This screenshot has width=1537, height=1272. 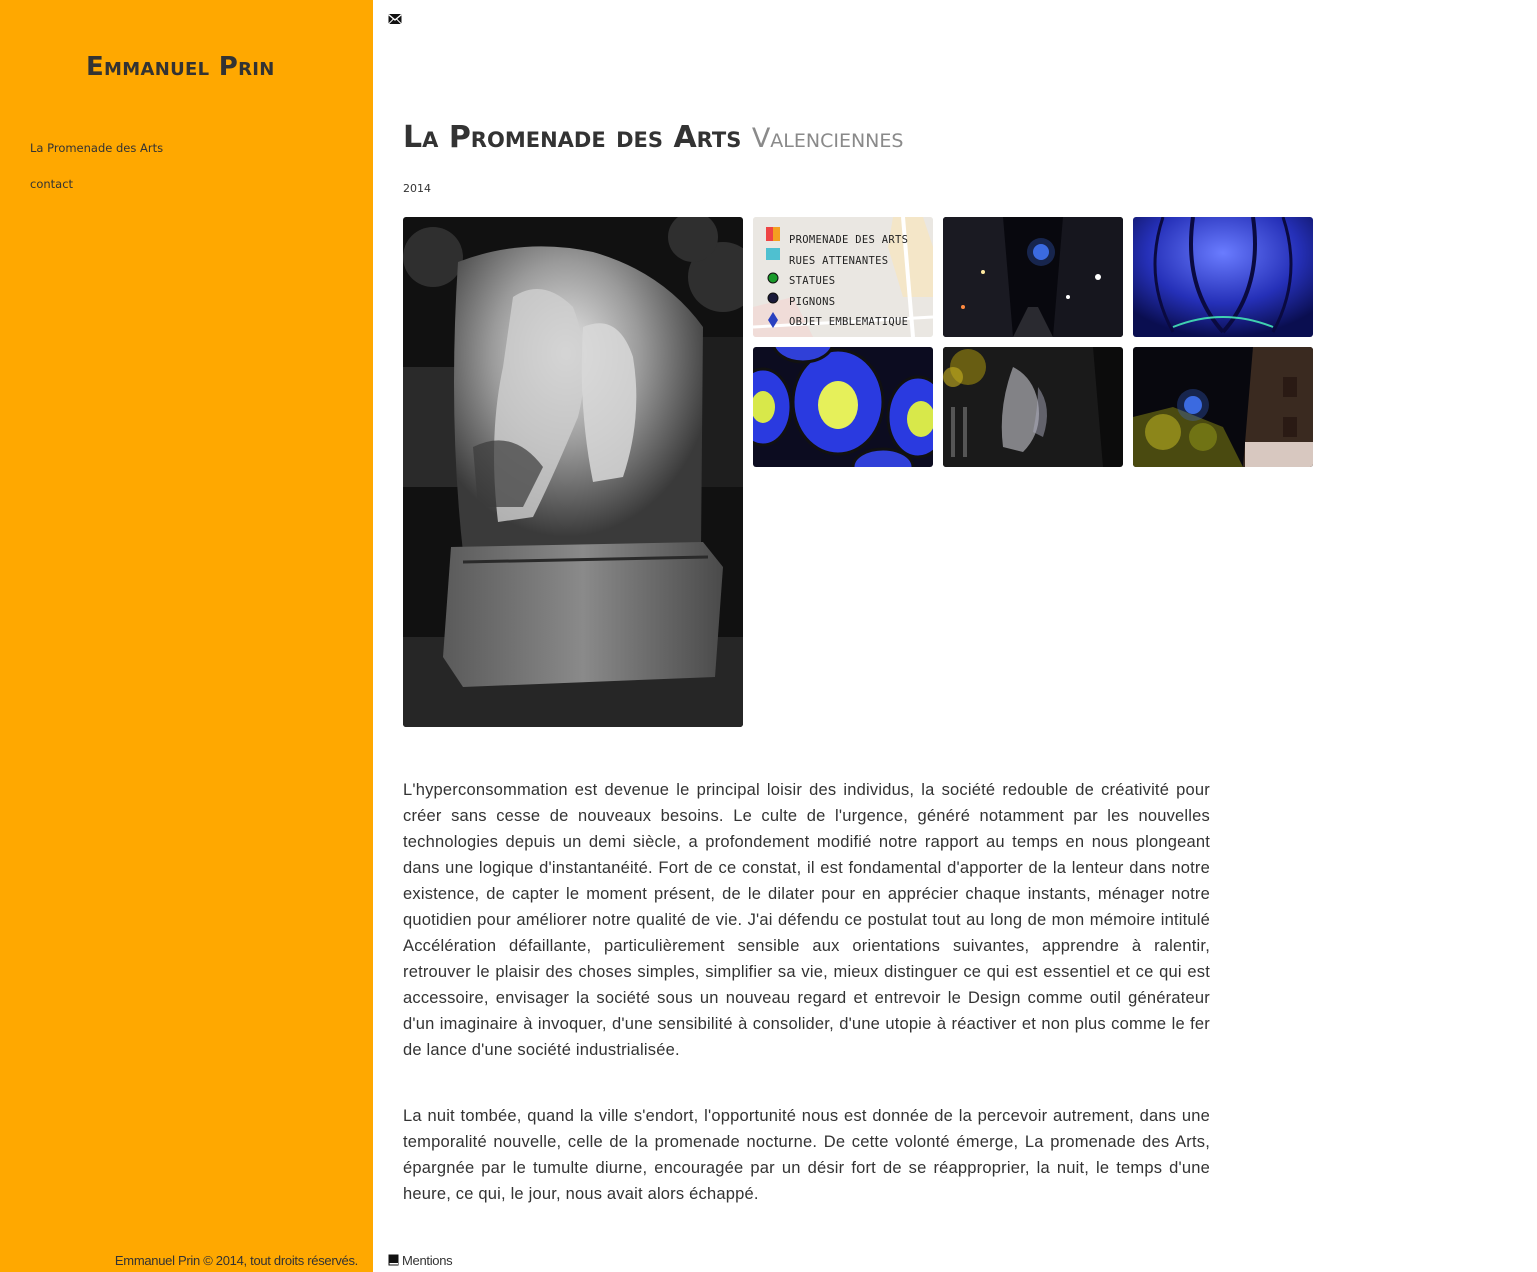 What do you see at coordinates (849, 322) in the screenshot?
I see `legend-item: OBJET EMBLEMATIQUE` at bounding box center [849, 322].